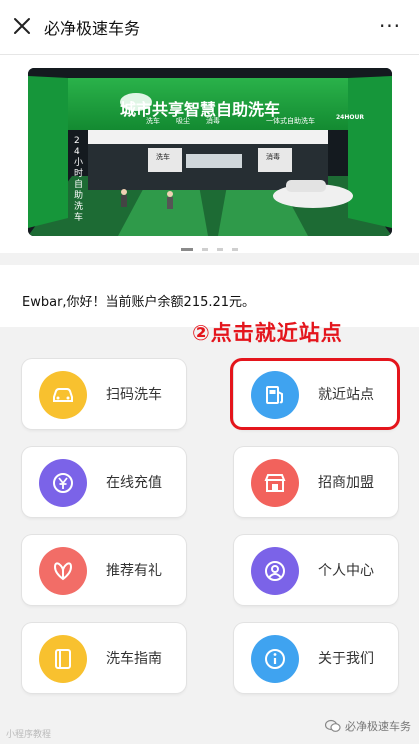 This screenshot has width=419, height=744. Describe the element at coordinates (104, 394) in the screenshot. I see `menu-button-scan: 扫码洗车` at that location.